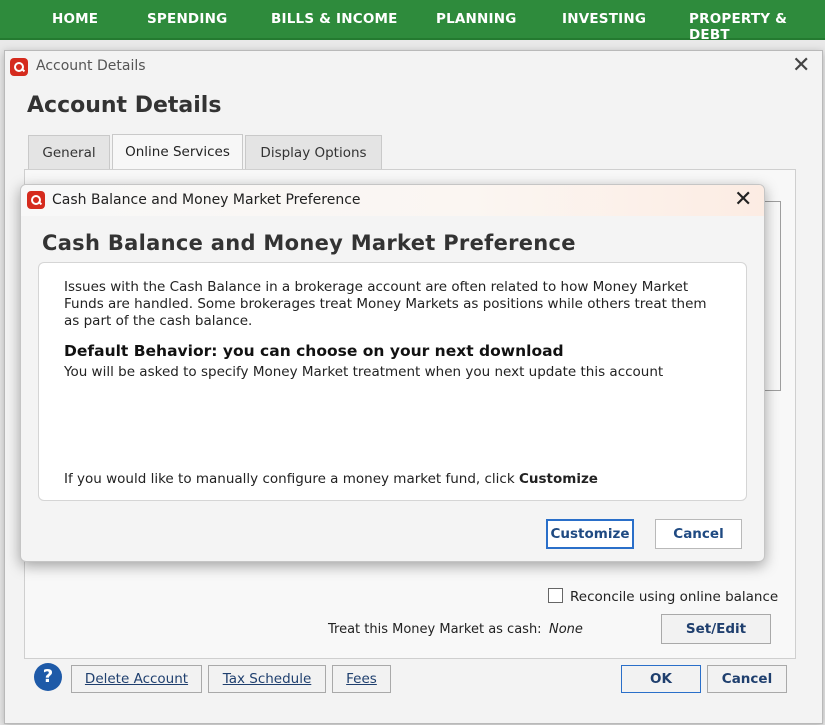  What do you see at coordinates (674, 597) in the screenshot?
I see `reconcile-label: Reconcile using online balance` at bounding box center [674, 597].